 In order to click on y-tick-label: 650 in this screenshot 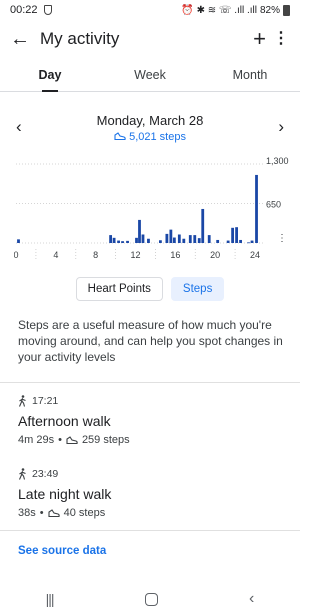, I will do `click(273, 205)`.